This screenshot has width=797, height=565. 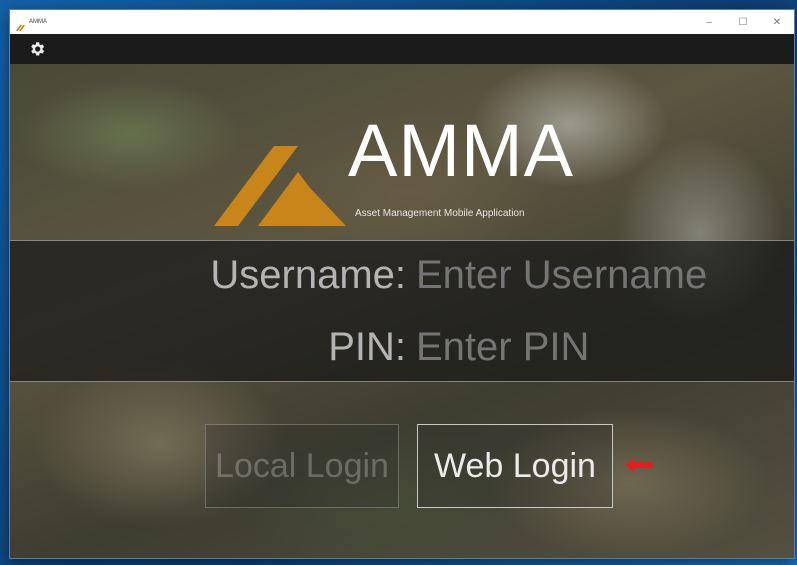 What do you see at coordinates (38, 22) in the screenshot?
I see `window-title: AMMA` at bounding box center [38, 22].